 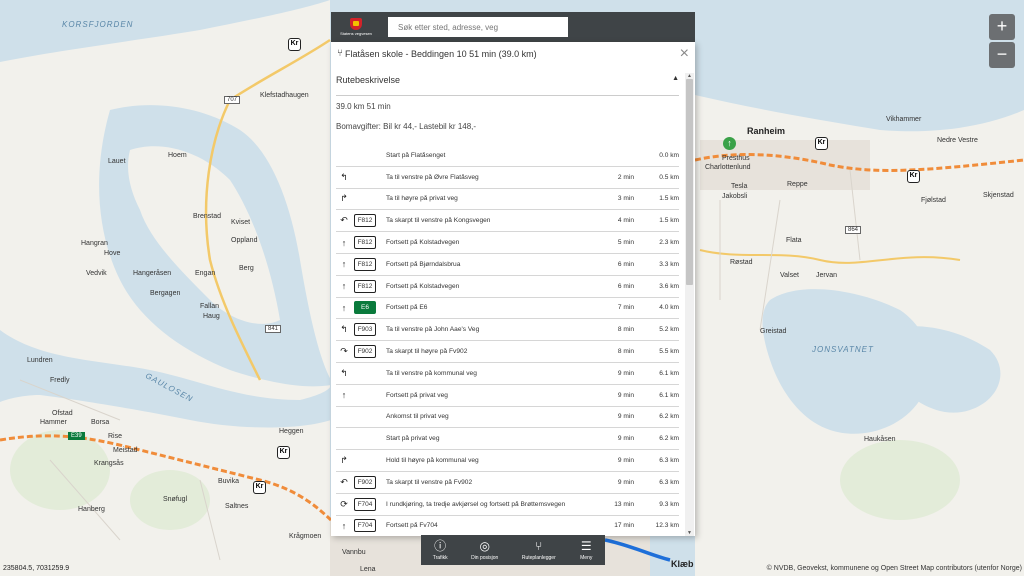 What do you see at coordinates (368, 569) in the screenshot?
I see `place-label: Lena` at bounding box center [368, 569].